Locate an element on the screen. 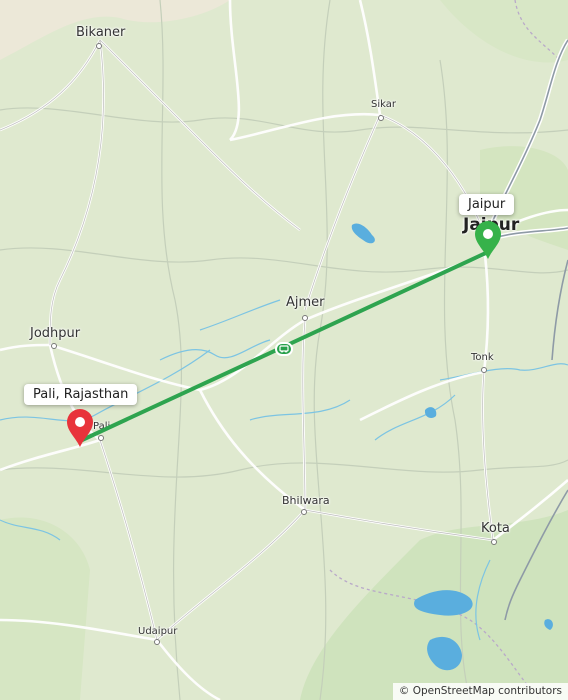  city-dot-pali is located at coordinates (101, 438).